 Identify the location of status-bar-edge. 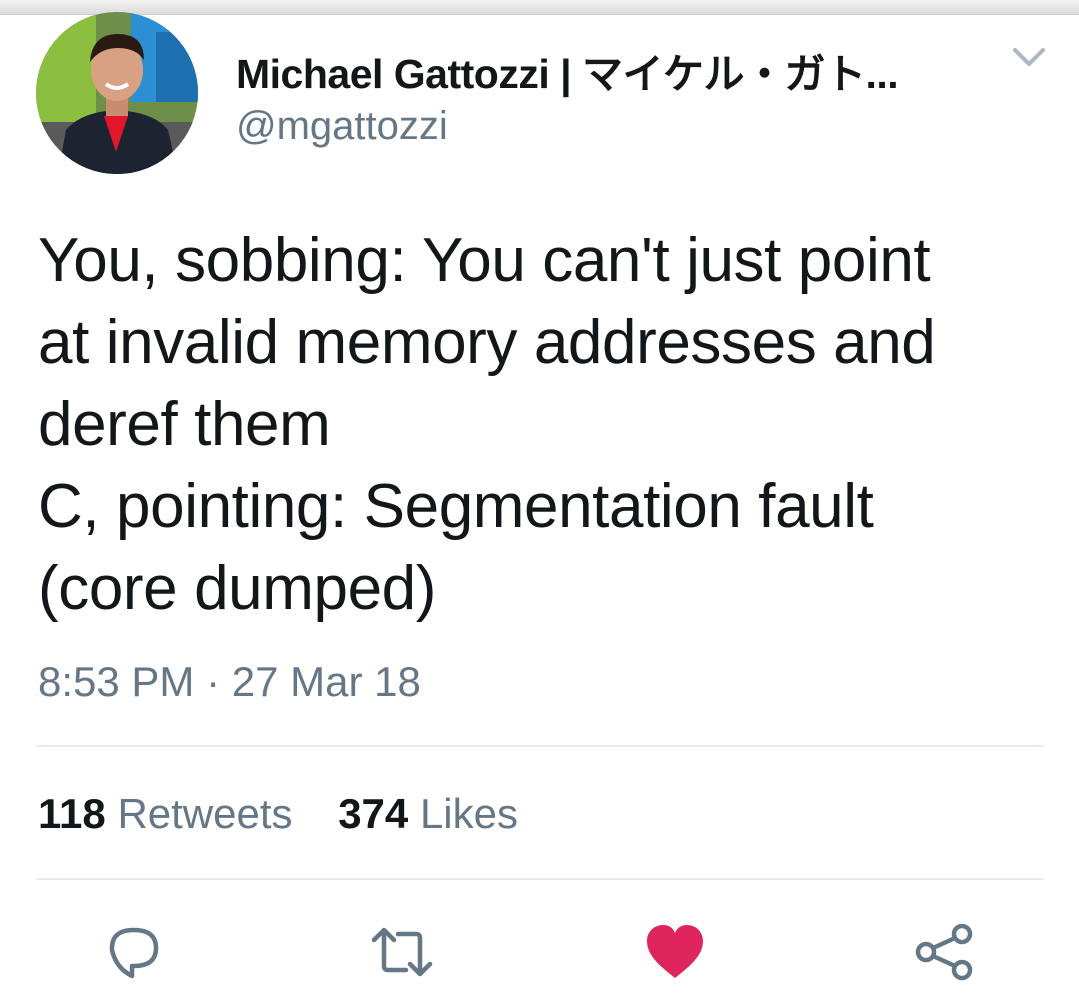
(539, 7).